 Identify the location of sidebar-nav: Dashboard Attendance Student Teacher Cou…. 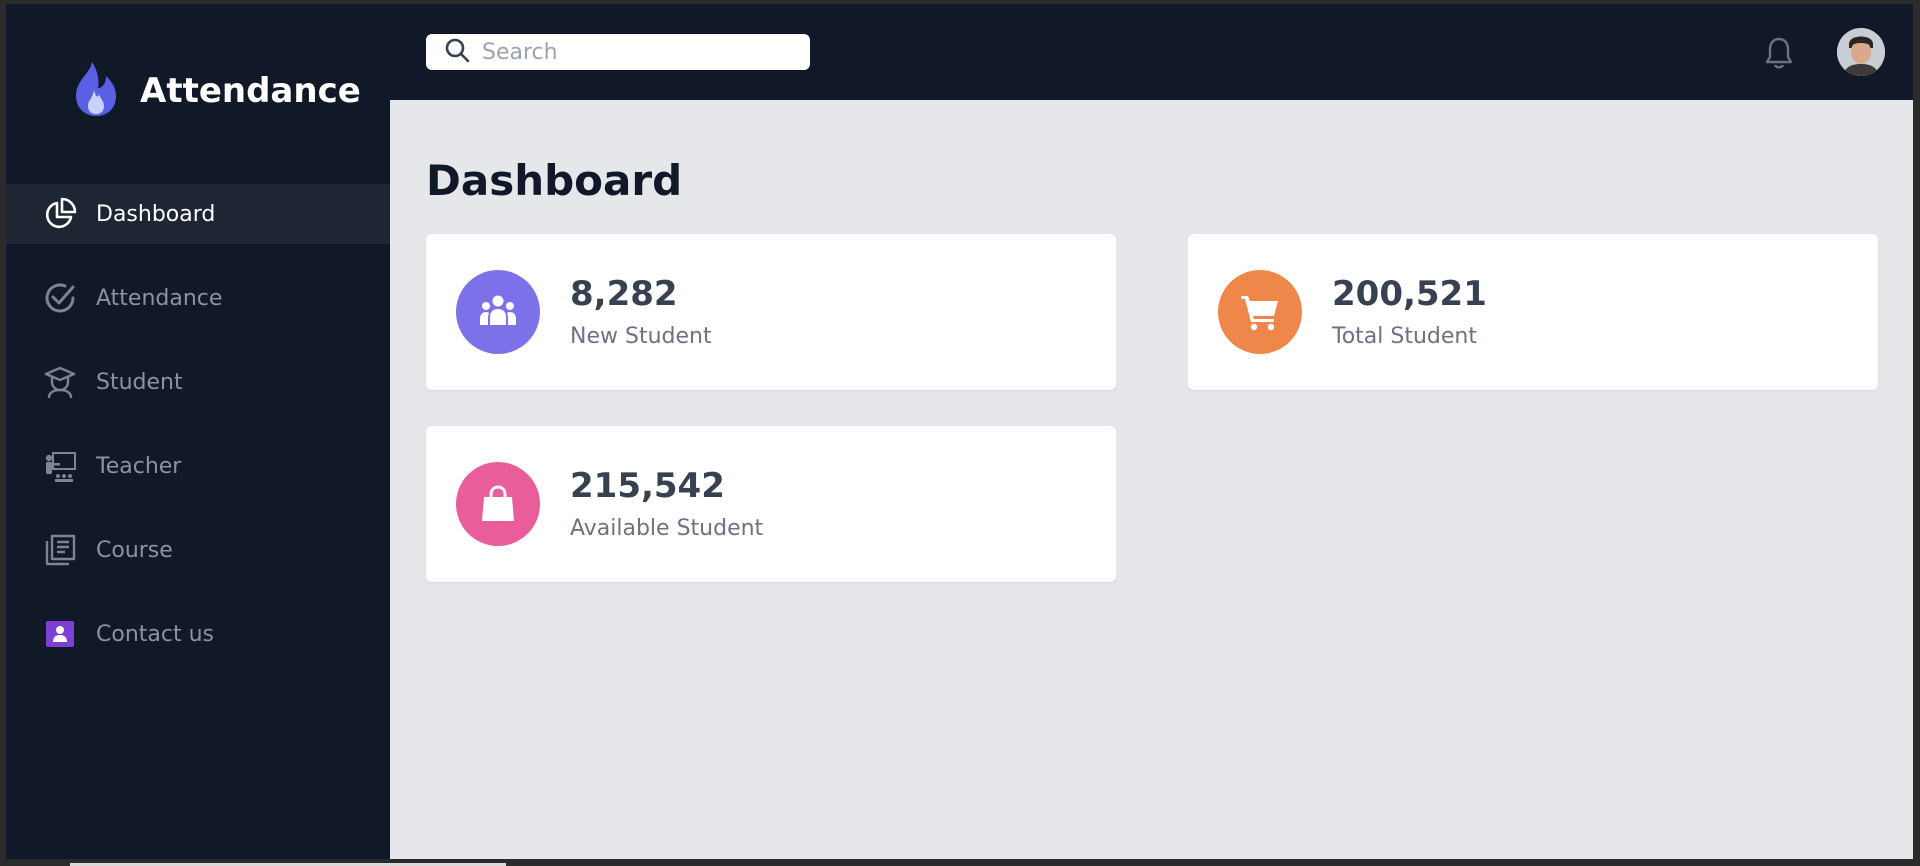
(198, 436).